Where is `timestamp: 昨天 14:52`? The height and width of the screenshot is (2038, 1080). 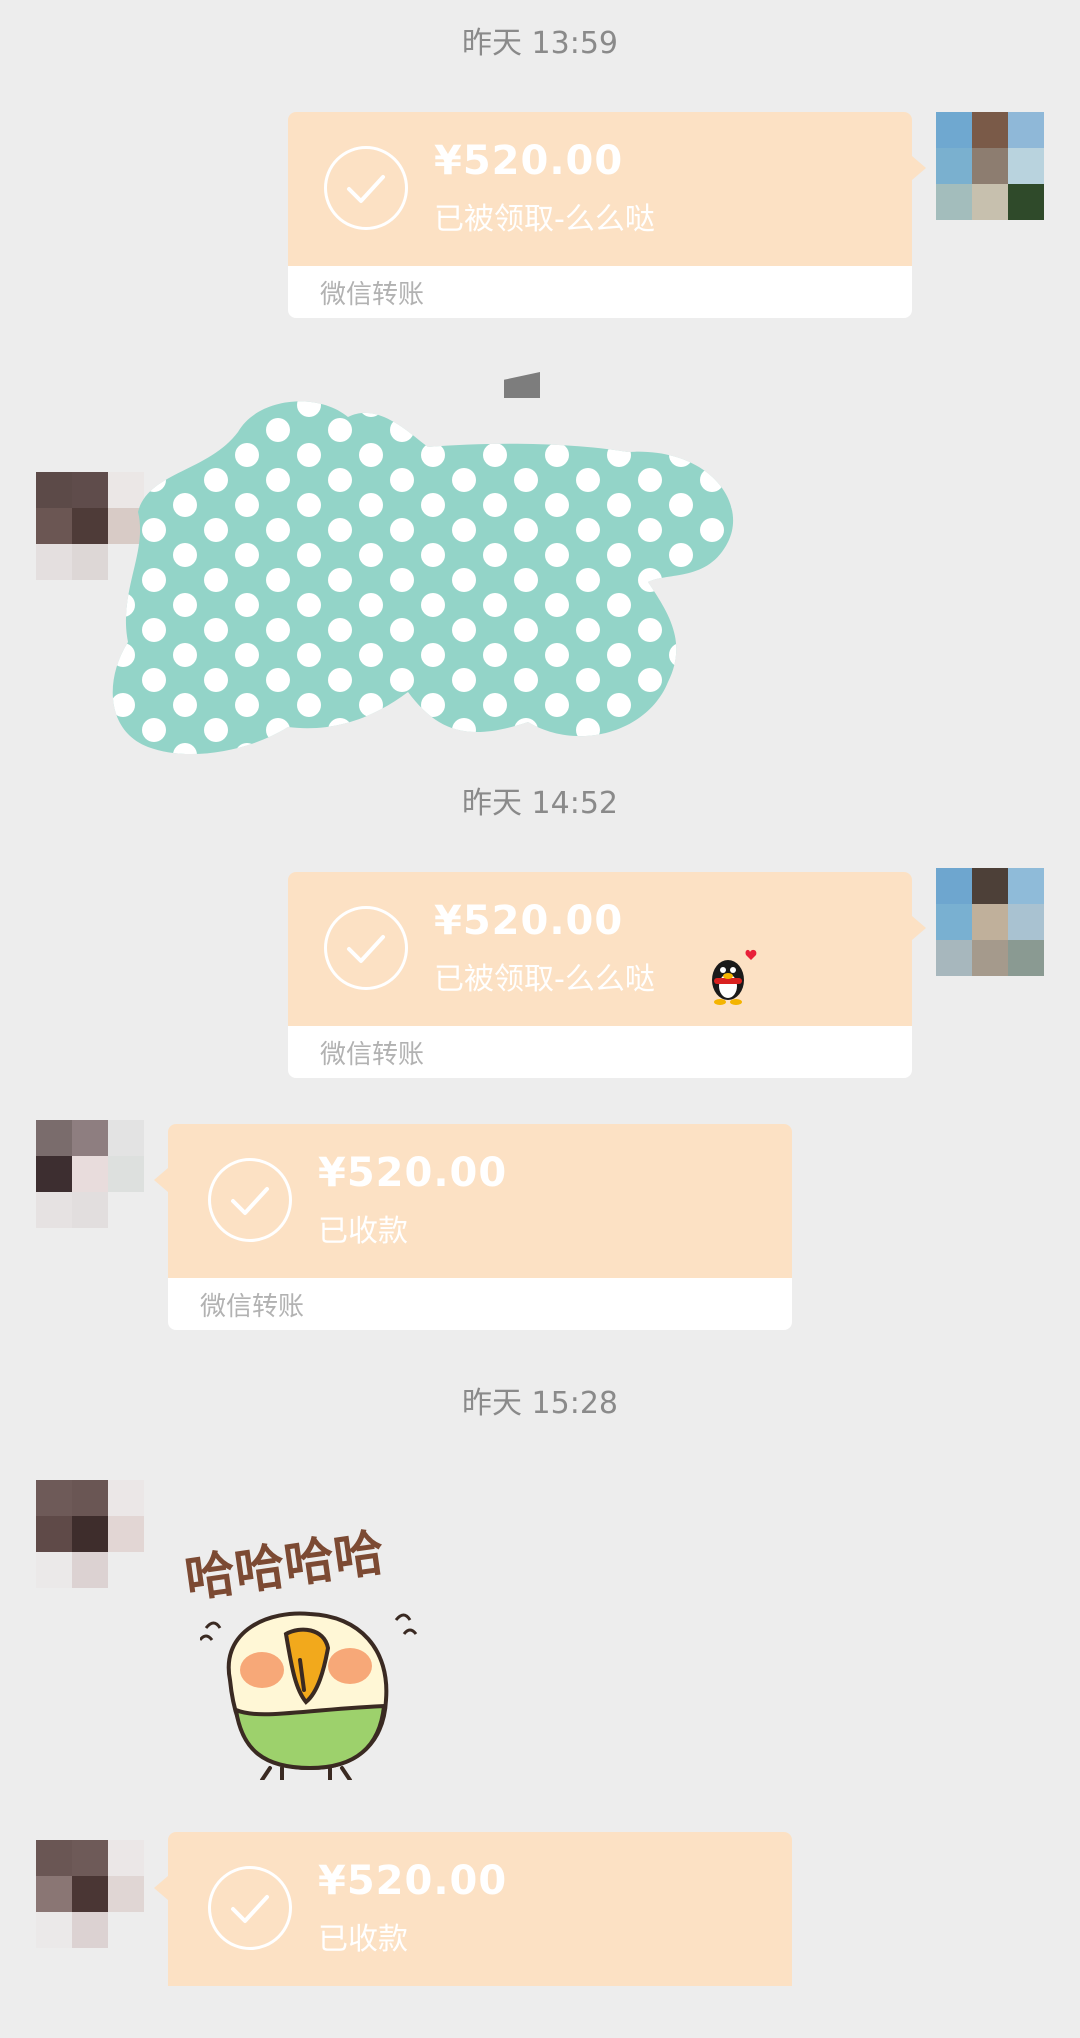
timestamp: 昨天 14:52 is located at coordinates (540, 803).